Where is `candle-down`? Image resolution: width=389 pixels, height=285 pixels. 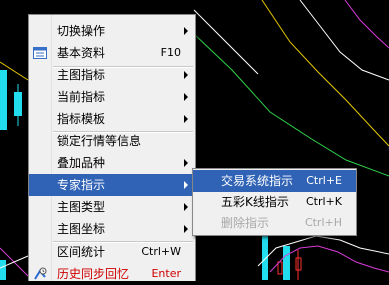 candle-down is located at coordinates (280, 268).